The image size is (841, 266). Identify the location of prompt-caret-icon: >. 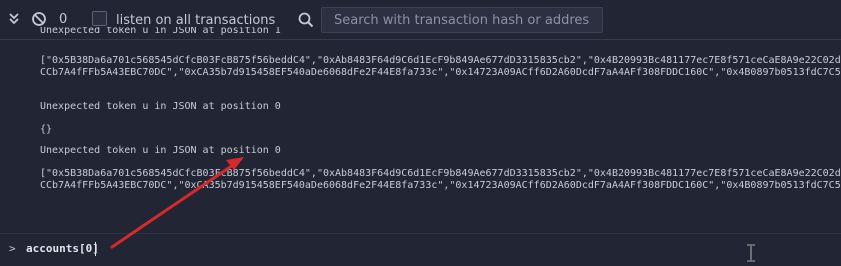
(12, 248).